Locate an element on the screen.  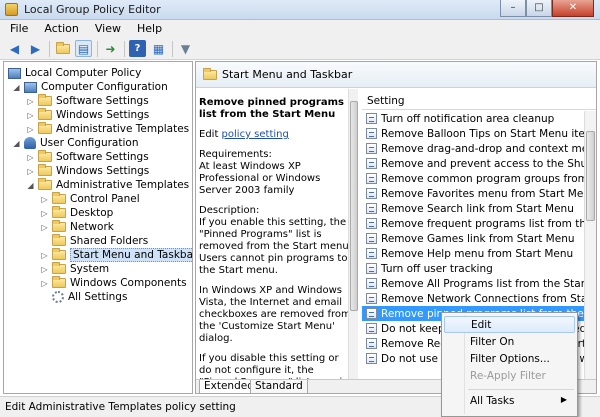
tree-local-computer-policy: Local Computer Policy is located at coordinates (74, 73).